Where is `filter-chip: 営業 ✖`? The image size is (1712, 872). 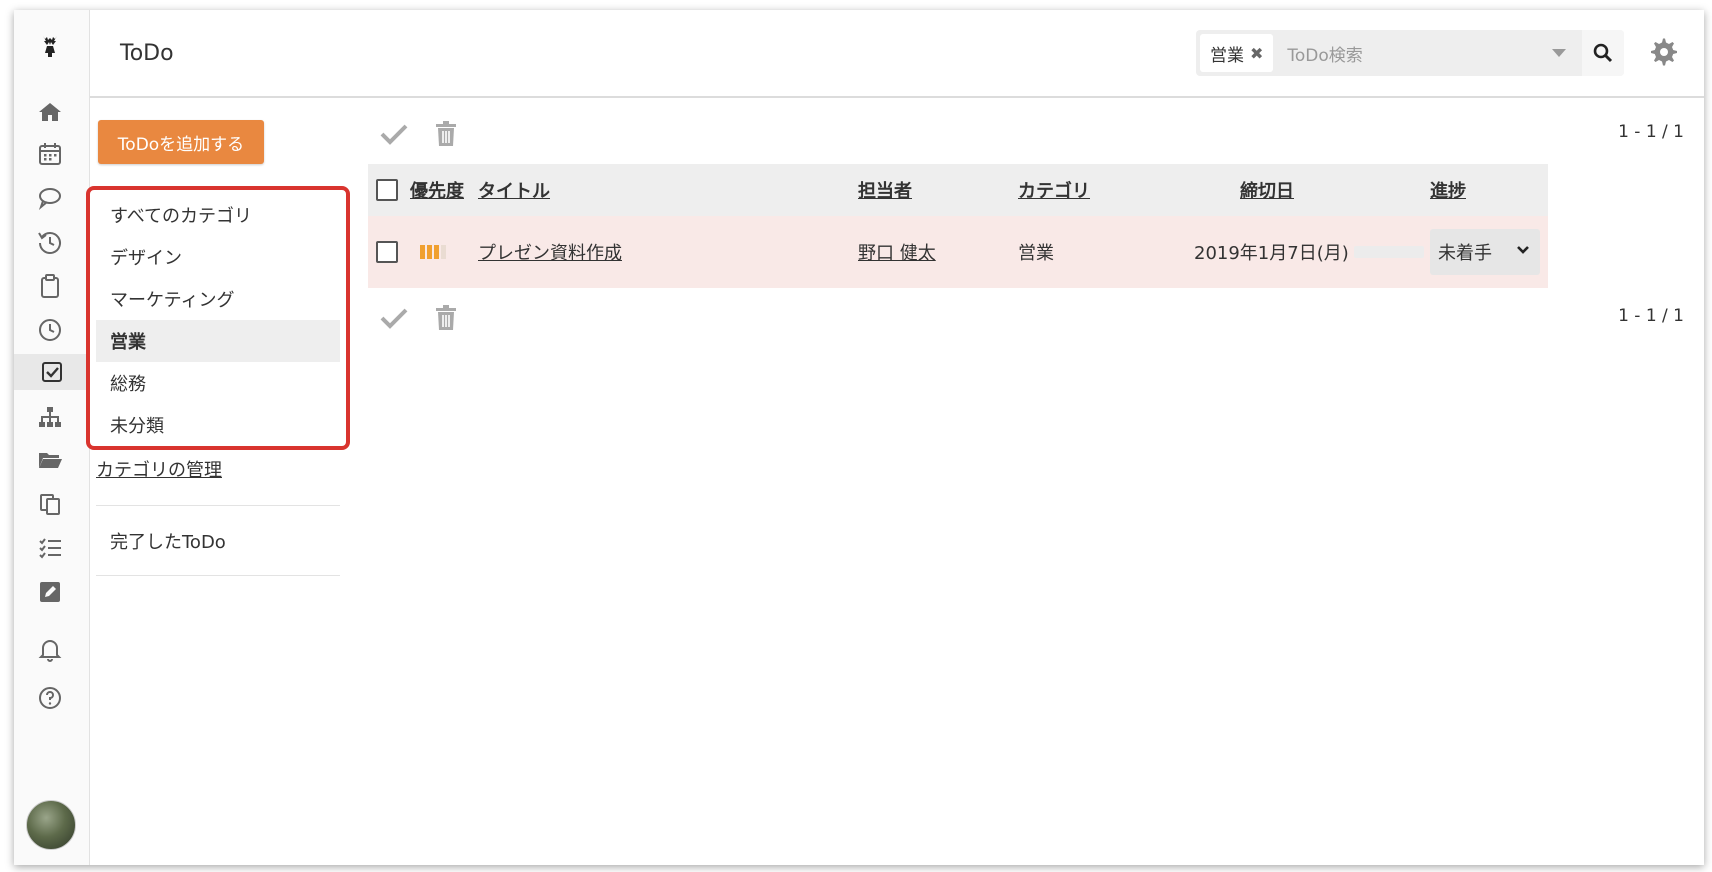 filter-chip: 営業 ✖ is located at coordinates (1237, 53).